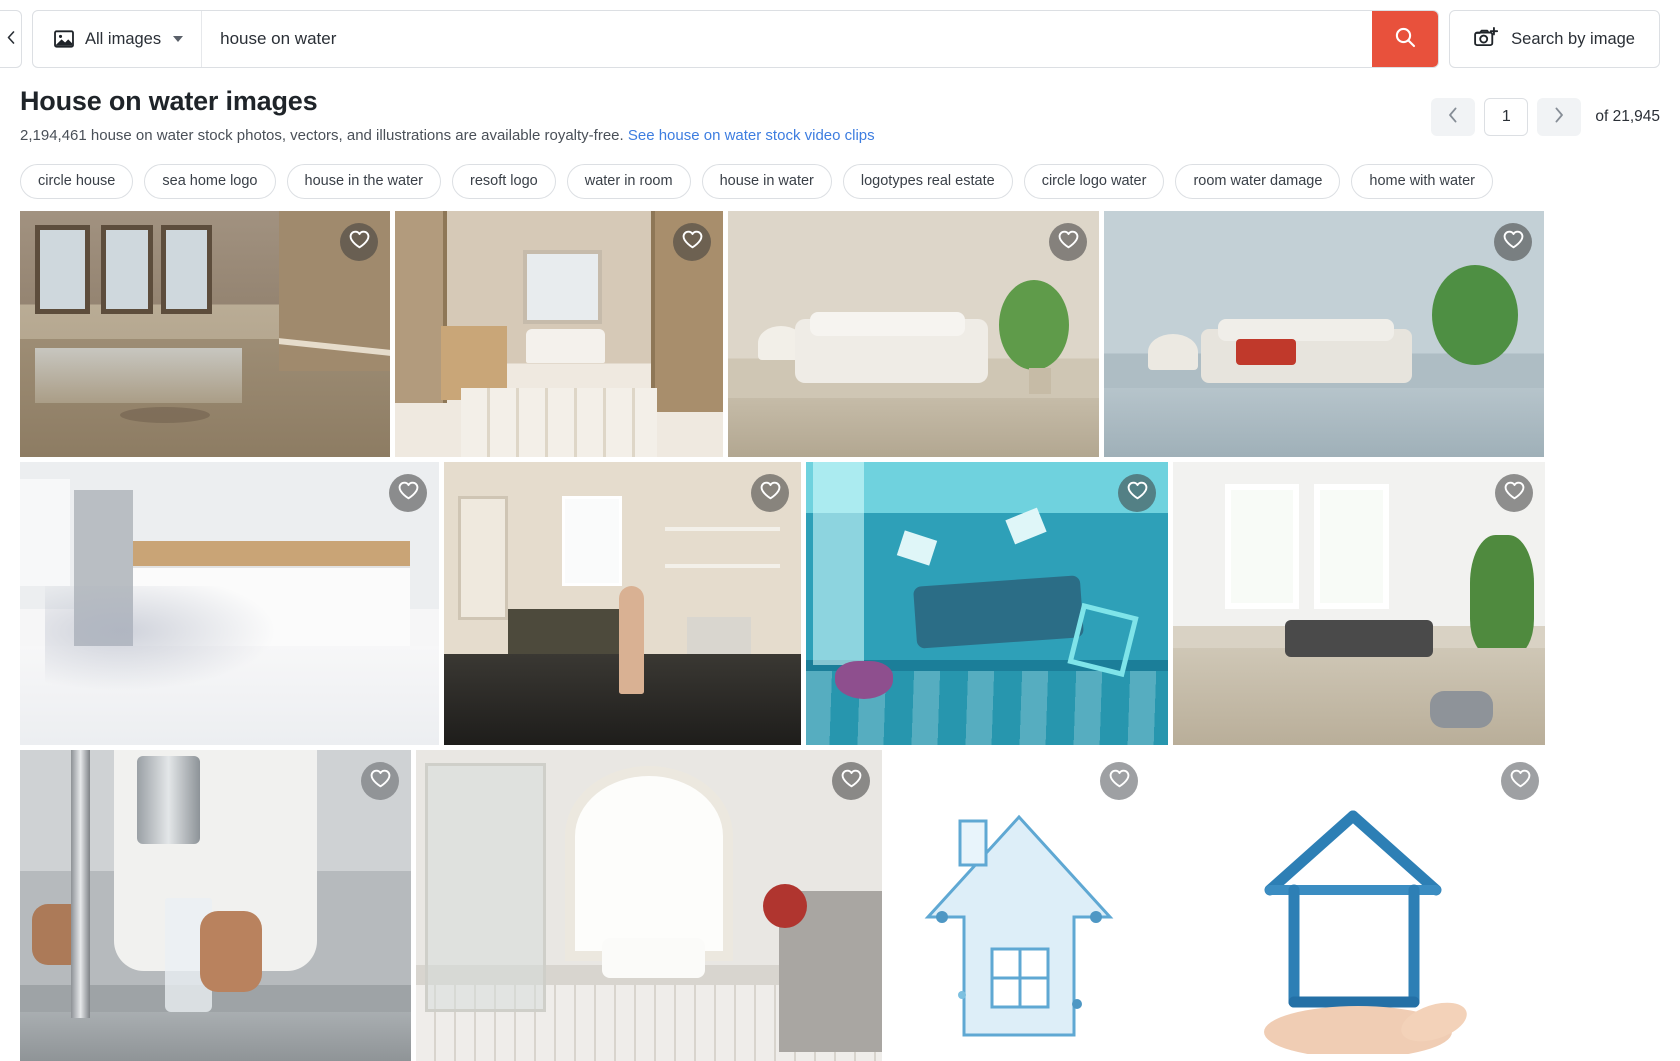 Image resolution: width=1680 pixels, height=1061 pixels. I want to click on result-underwater-room, so click(987, 603).